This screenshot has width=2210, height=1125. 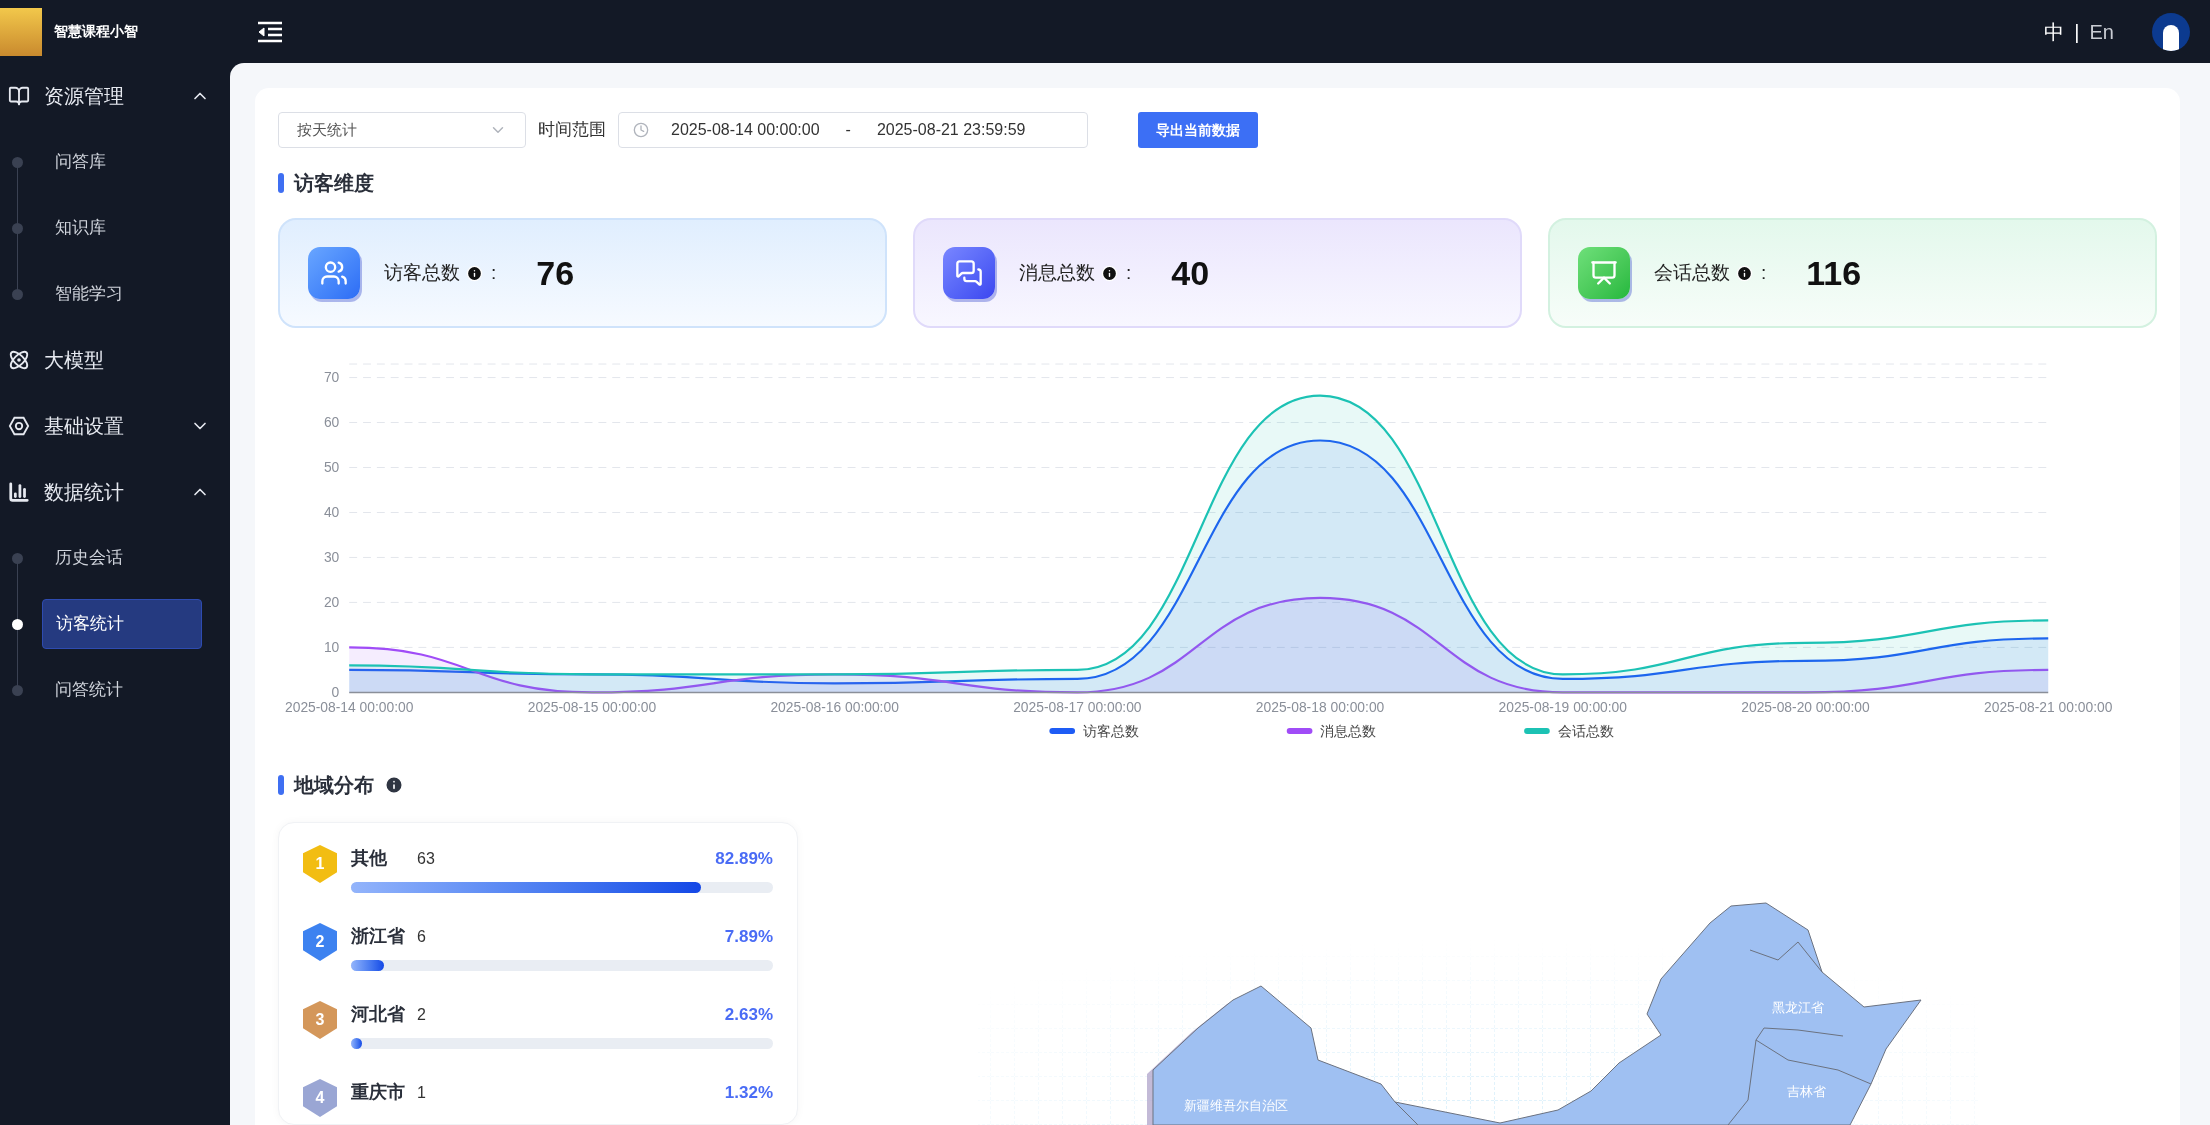 What do you see at coordinates (2054, 31) in the screenshot?
I see `language-toggle: 中` at bounding box center [2054, 31].